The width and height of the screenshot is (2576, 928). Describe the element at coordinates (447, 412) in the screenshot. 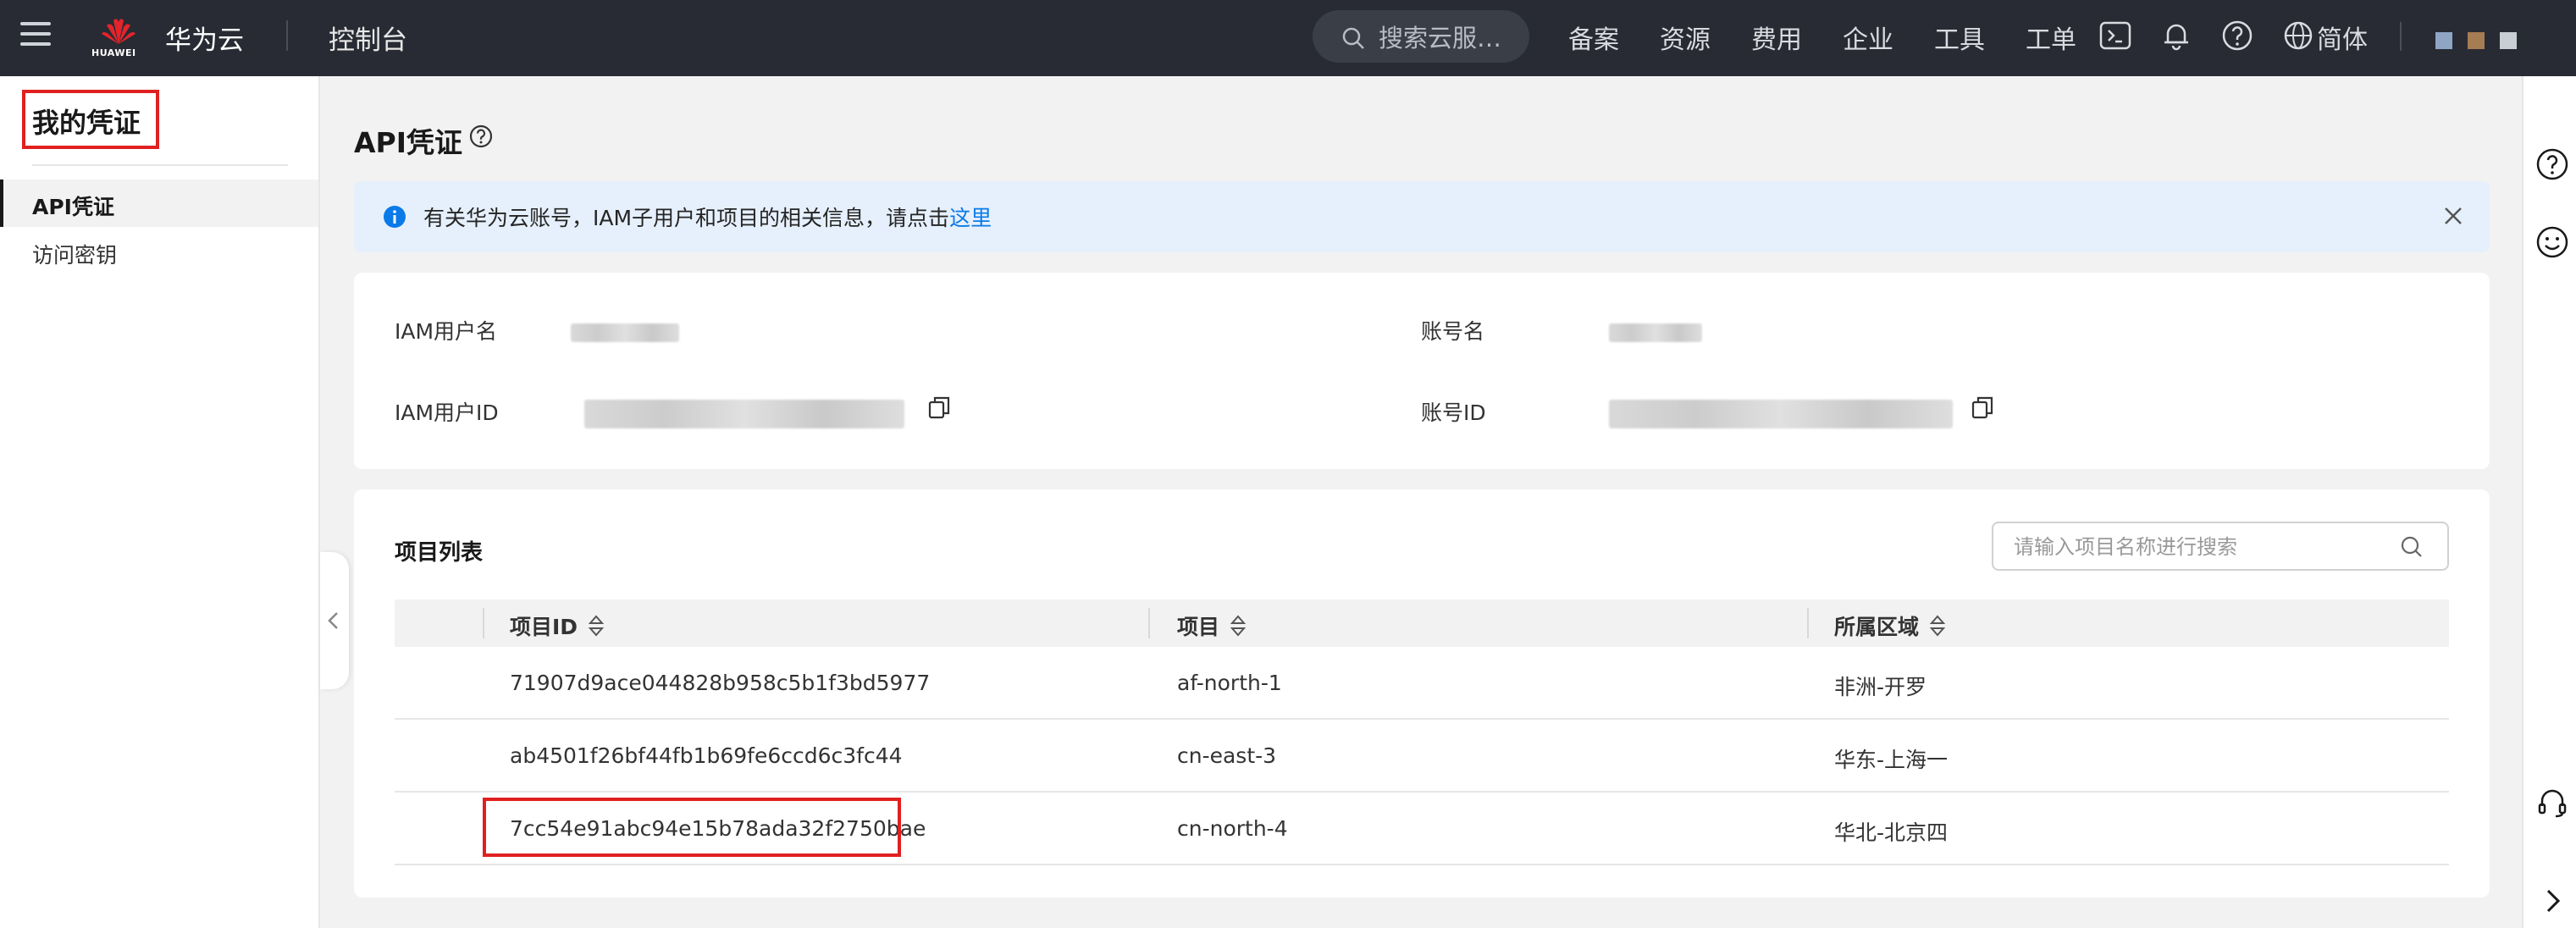

I see `iam-user-id-label: IAM用户ID` at that location.